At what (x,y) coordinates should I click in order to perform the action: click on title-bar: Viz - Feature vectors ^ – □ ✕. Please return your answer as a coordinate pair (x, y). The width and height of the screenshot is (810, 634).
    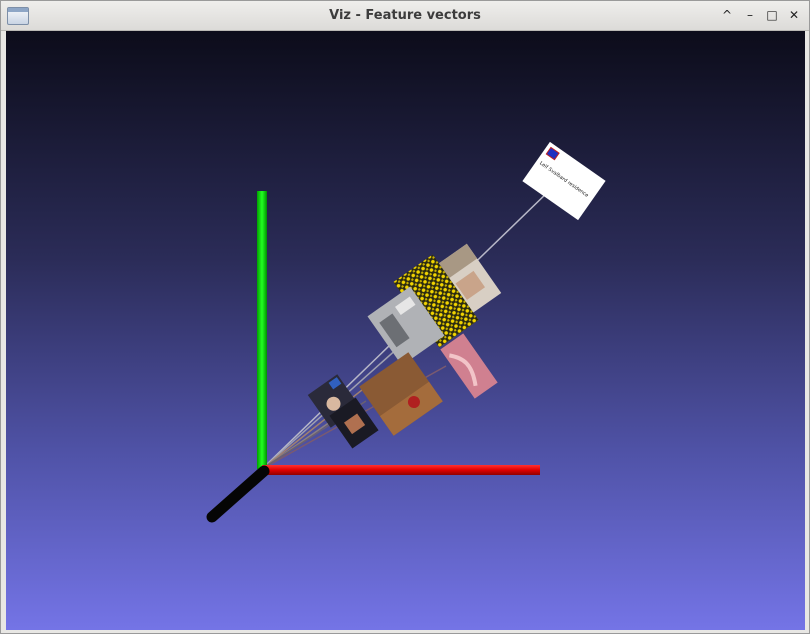
    Looking at the image, I should click on (405, 16).